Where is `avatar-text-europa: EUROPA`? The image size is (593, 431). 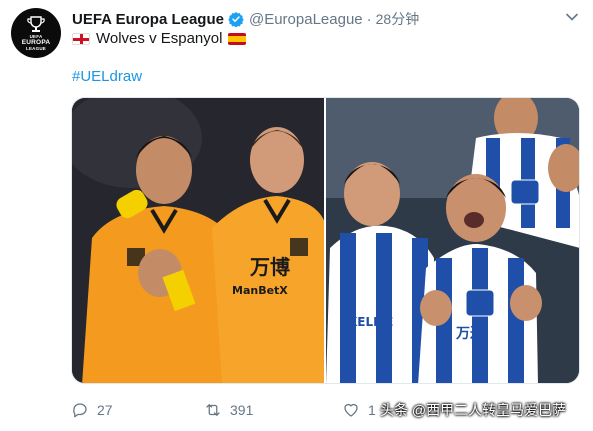
avatar-text-europa: EUROPA is located at coordinates (36, 42).